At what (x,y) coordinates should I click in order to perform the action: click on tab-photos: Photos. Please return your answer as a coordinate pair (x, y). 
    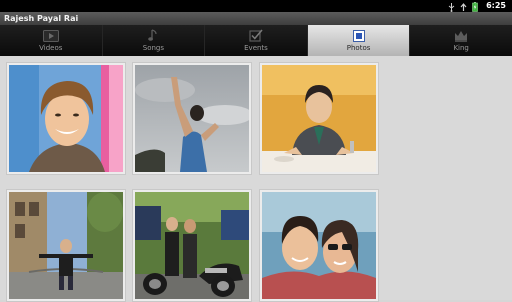
    Looking at the image, I should click on (359, 40).